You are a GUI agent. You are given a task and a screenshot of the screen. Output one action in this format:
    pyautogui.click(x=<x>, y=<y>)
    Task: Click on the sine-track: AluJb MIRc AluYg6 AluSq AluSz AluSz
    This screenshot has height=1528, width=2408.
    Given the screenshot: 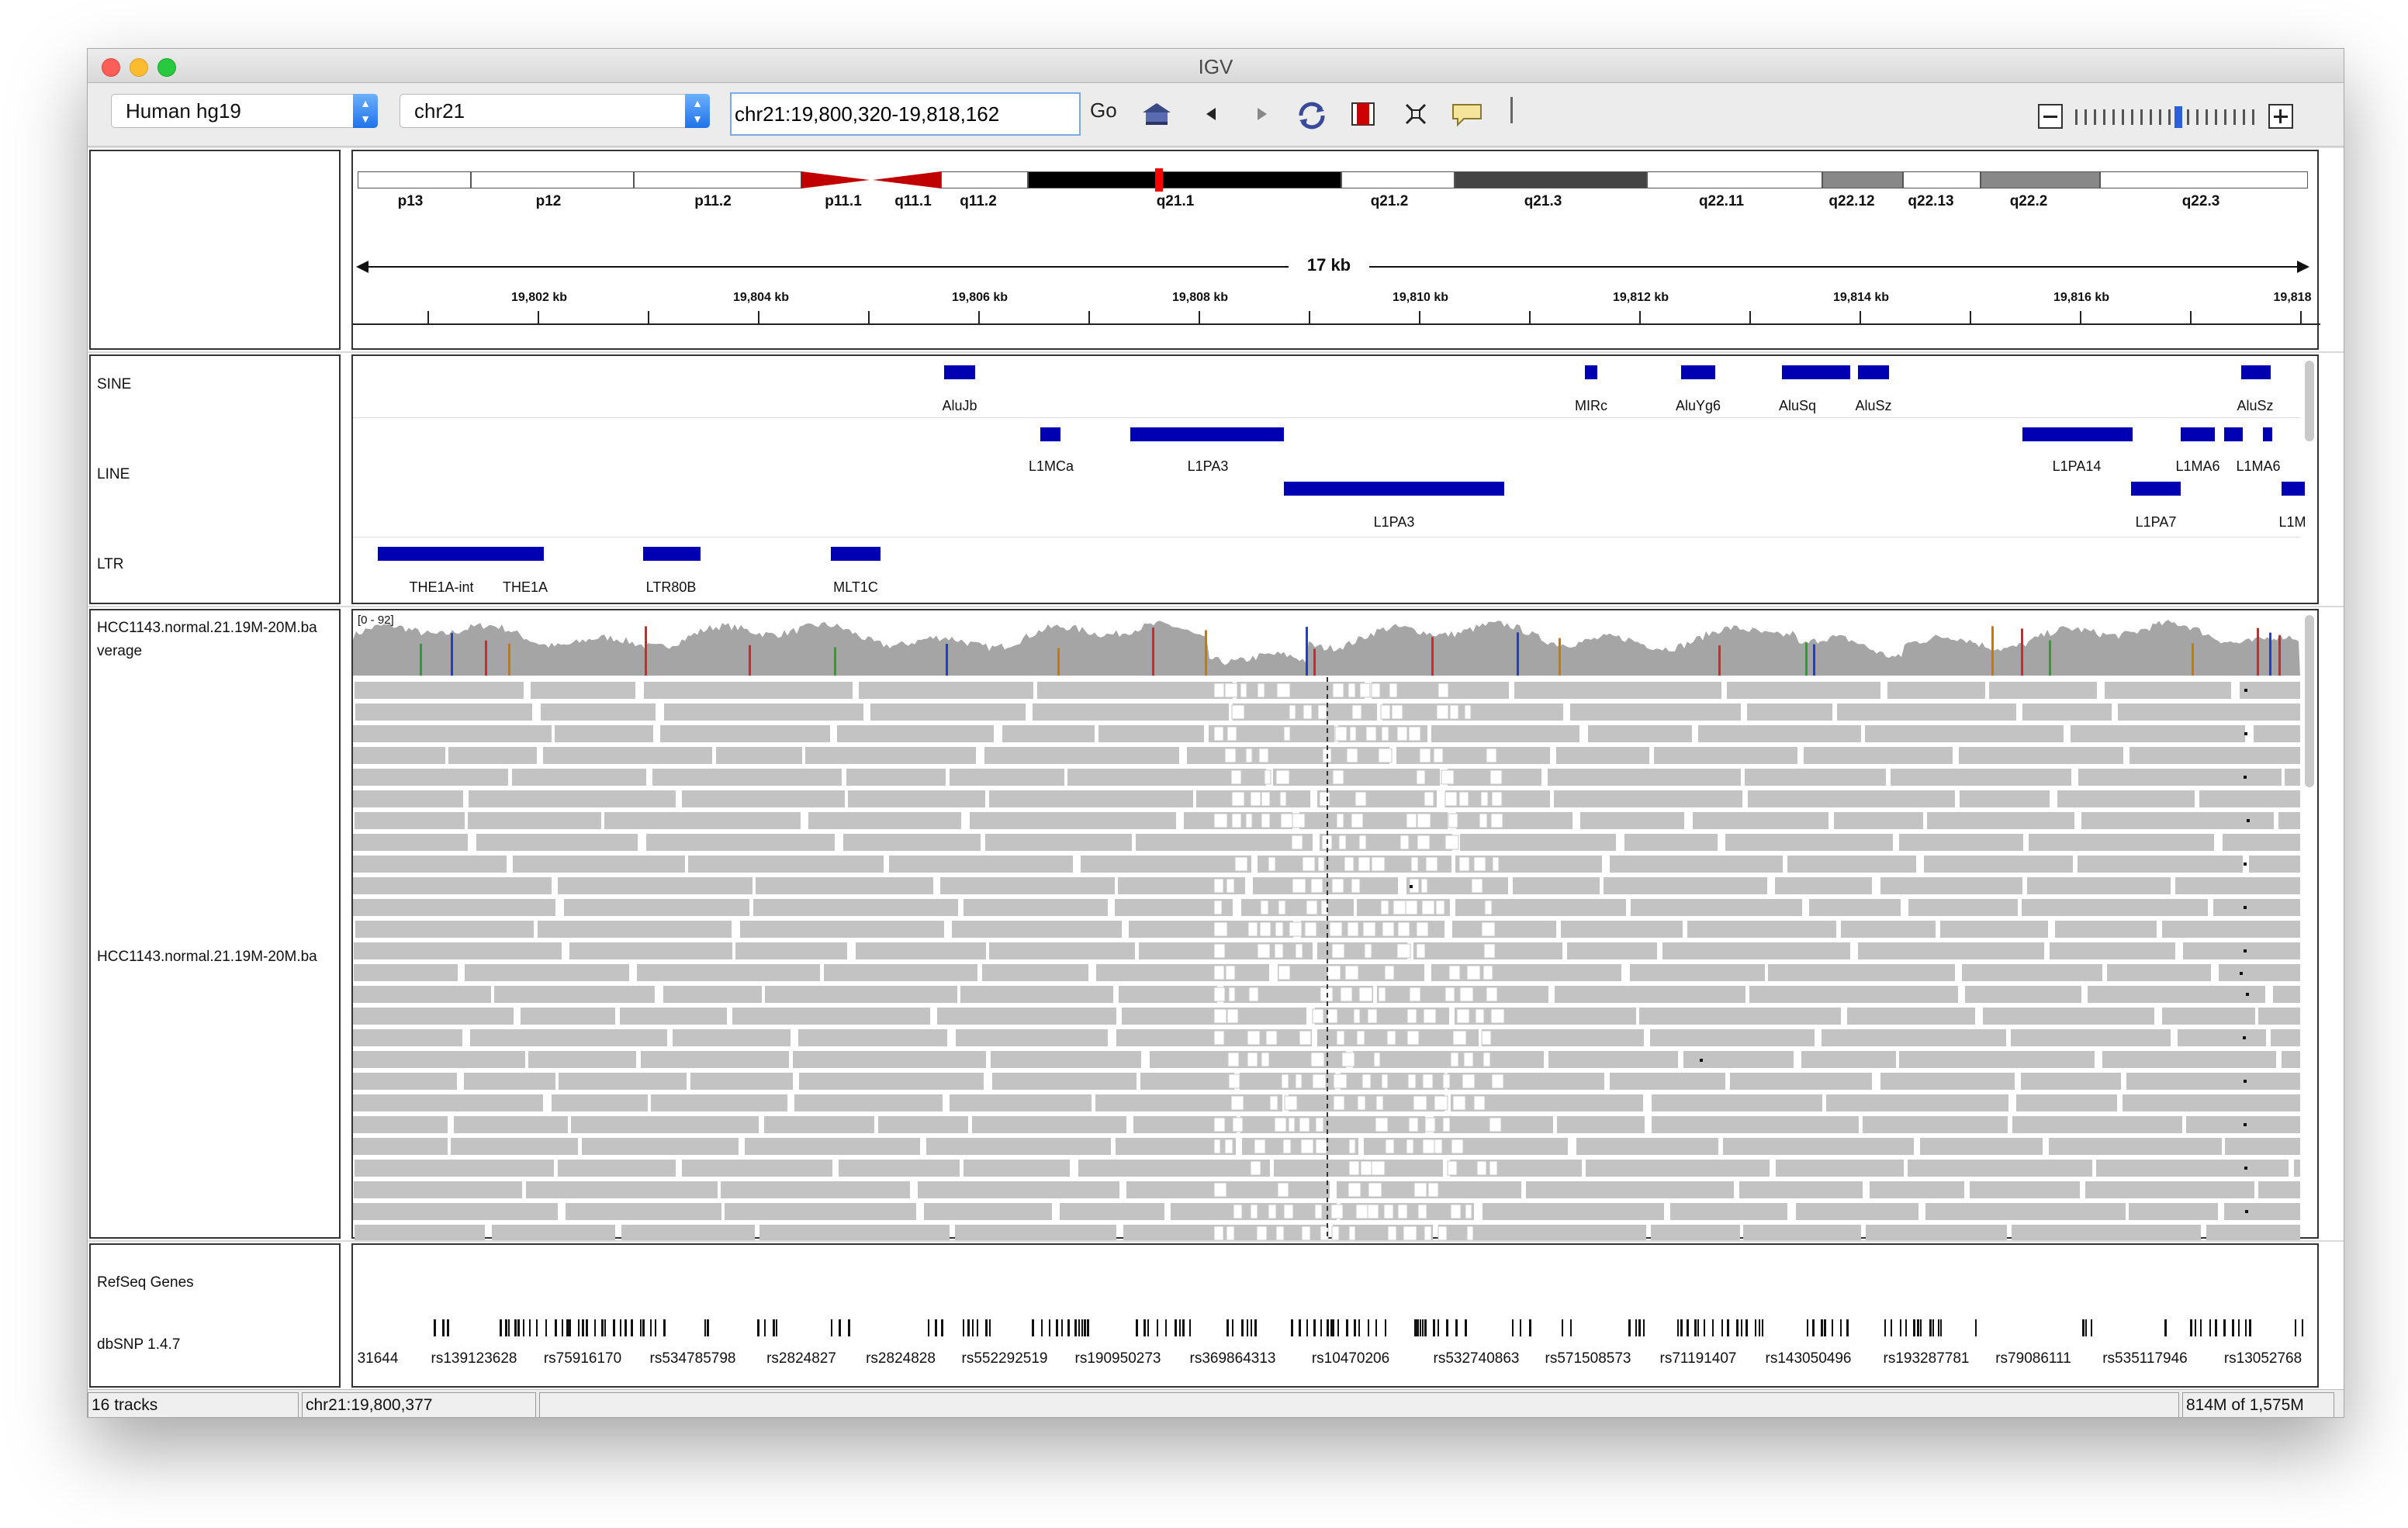 What is the action you would take?
    pyautogui.click(x=1326, y=387)
    